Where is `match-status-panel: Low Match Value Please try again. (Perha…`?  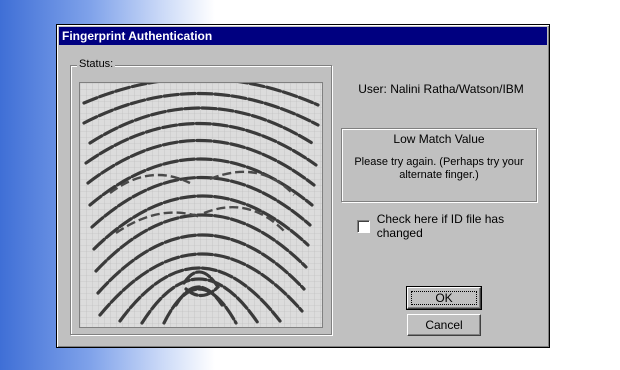
match-status-panel: Low Match Value Please try again. (Perha… is located at coordinates (439, 165).